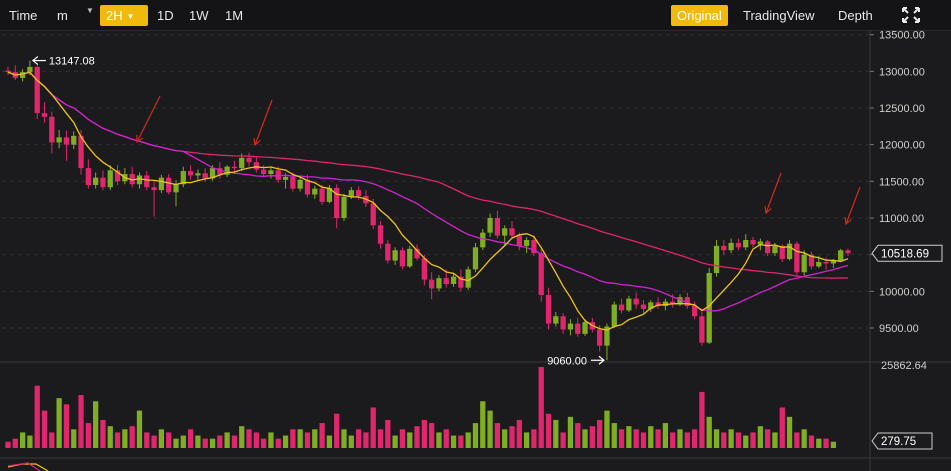 Image resolution: width=951 pixels, height=471 pixels. Describe the element at coordinates (199, 15) in the screenshot. I see `interval-1w: 1W` at that location.